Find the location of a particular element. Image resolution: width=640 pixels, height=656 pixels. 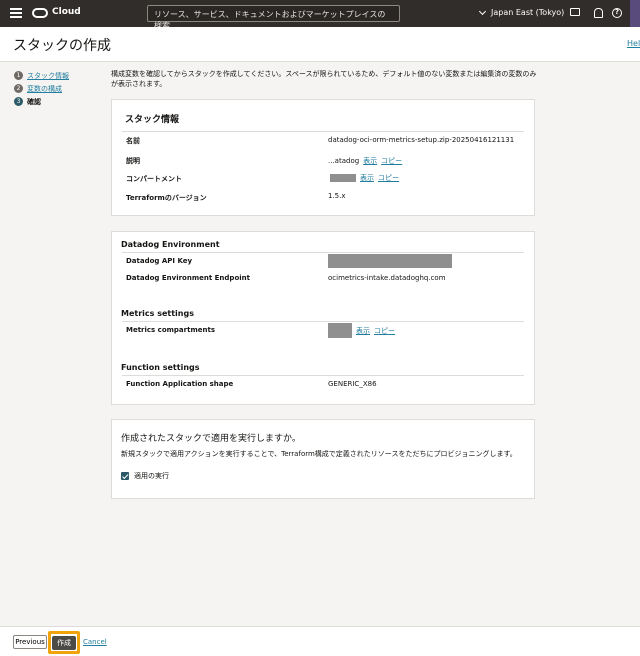

description-value: ...atadog 表示 コピー is located at coordinates (365, 161).